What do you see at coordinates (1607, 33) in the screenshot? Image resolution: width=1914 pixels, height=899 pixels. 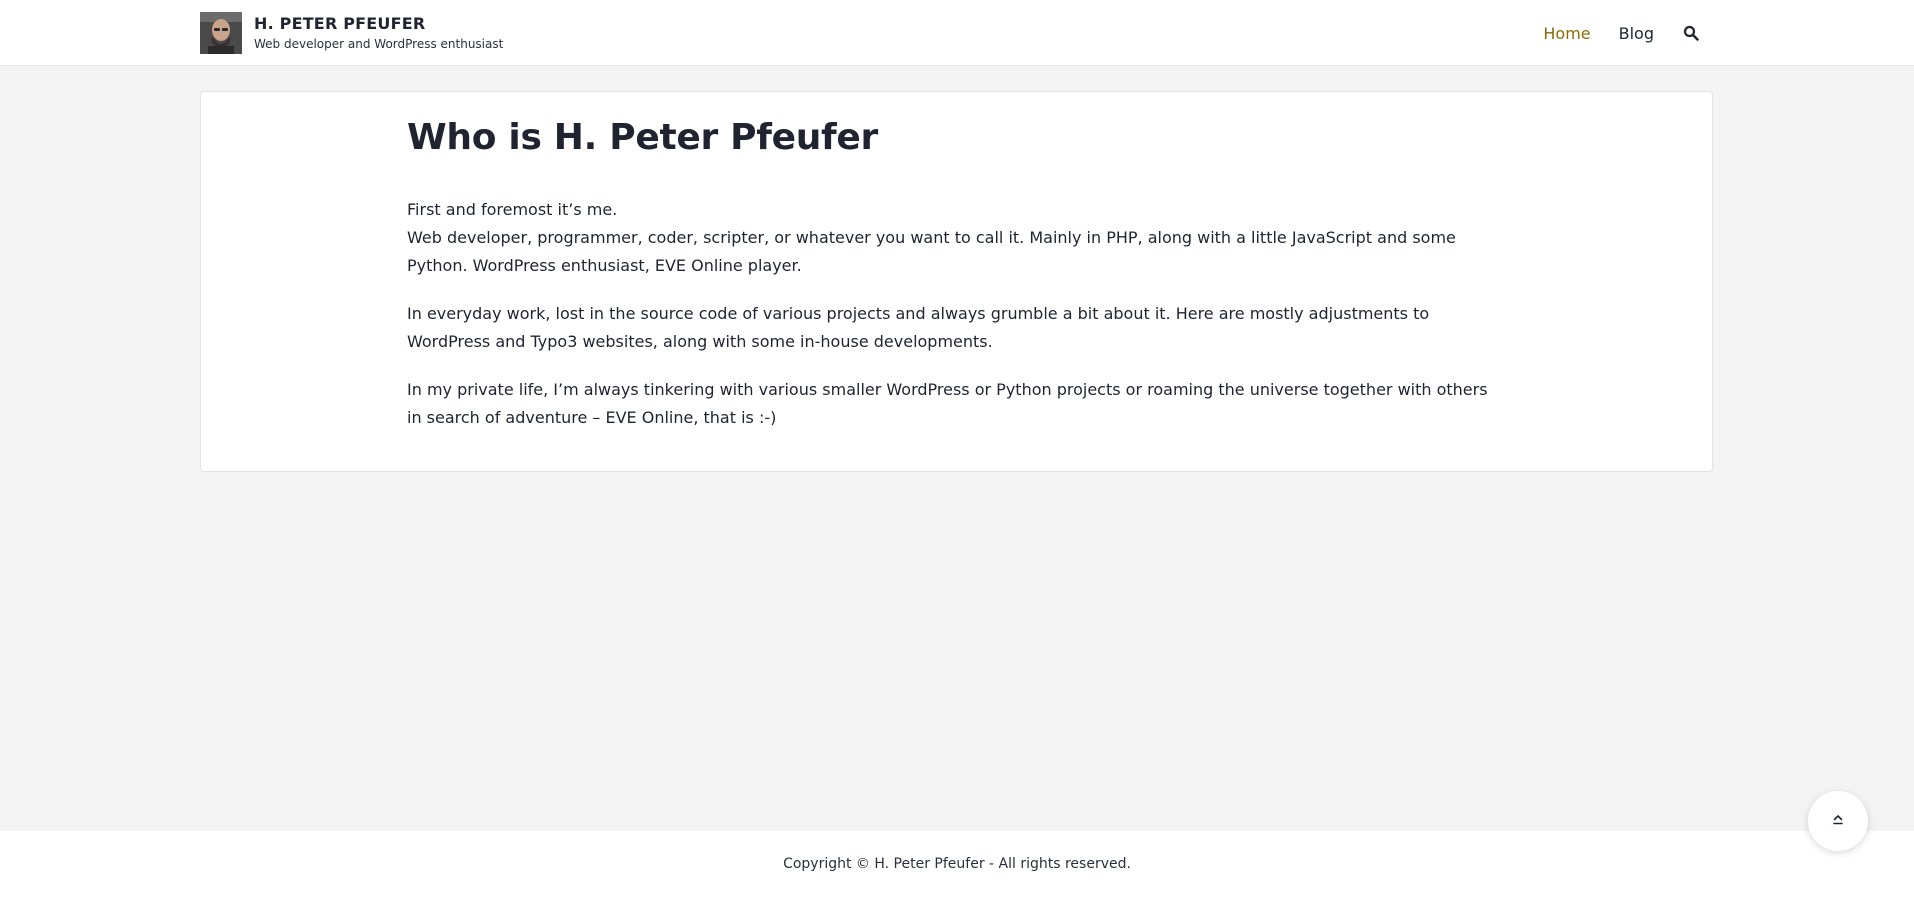 I see `main-navigation: Home Blog` at bounding box center [1607, 33].